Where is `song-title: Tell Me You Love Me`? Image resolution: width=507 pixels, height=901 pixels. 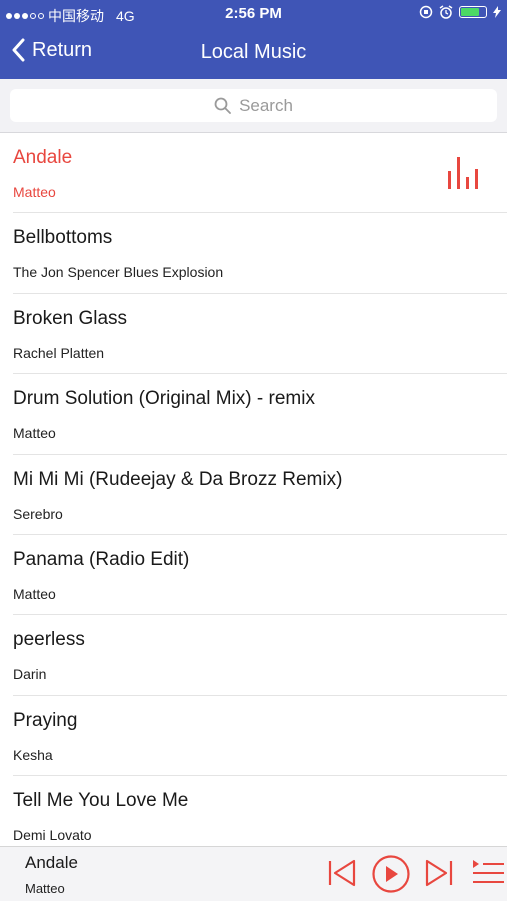 song-title: Tell Me You Love Me is located at coordinates (101, 801).